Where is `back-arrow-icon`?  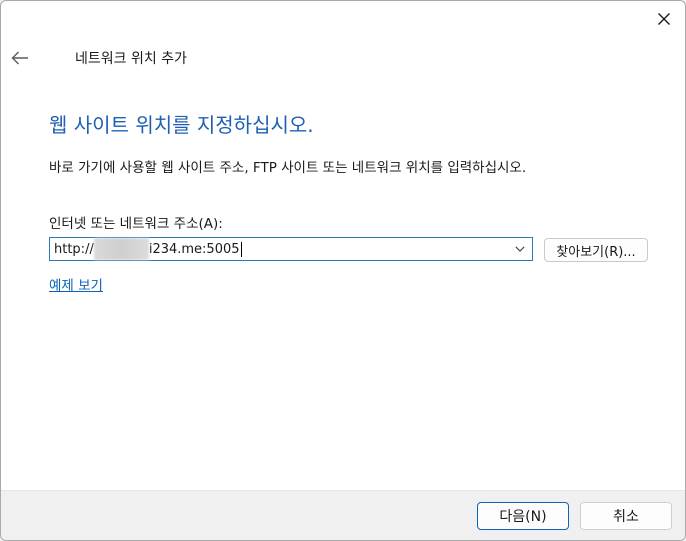
back-arrow-icon is located at coordinates (19, 58).